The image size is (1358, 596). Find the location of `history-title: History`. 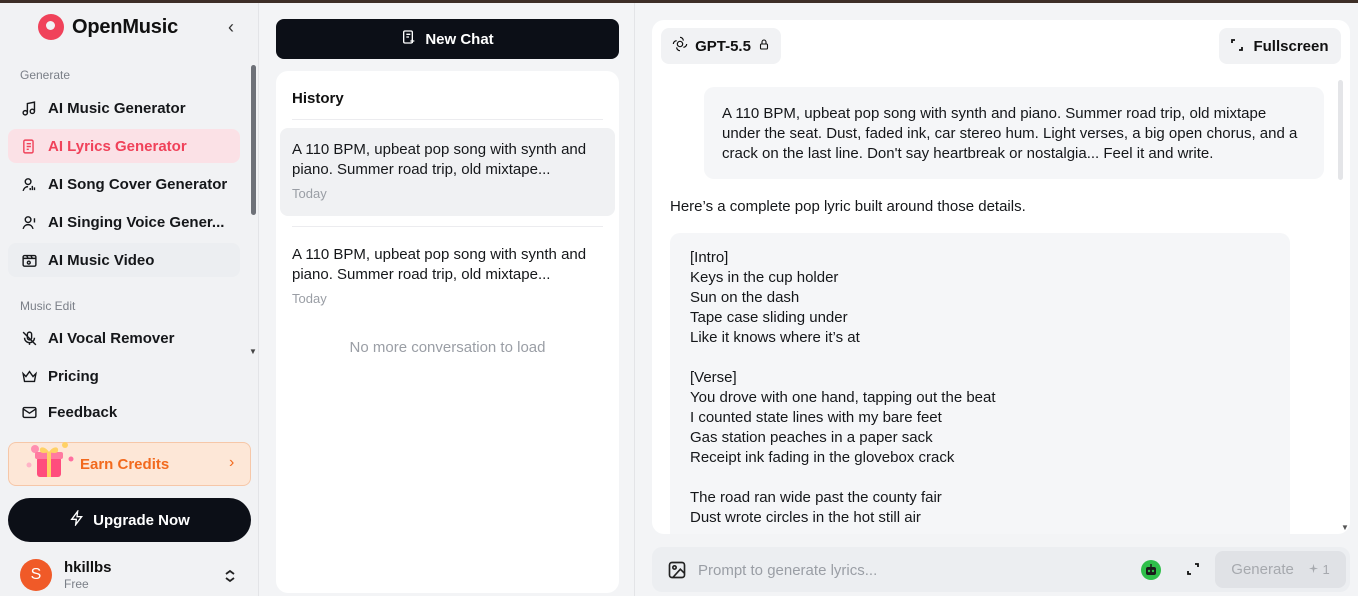

history-title: History is located at coordinates (318, 98).